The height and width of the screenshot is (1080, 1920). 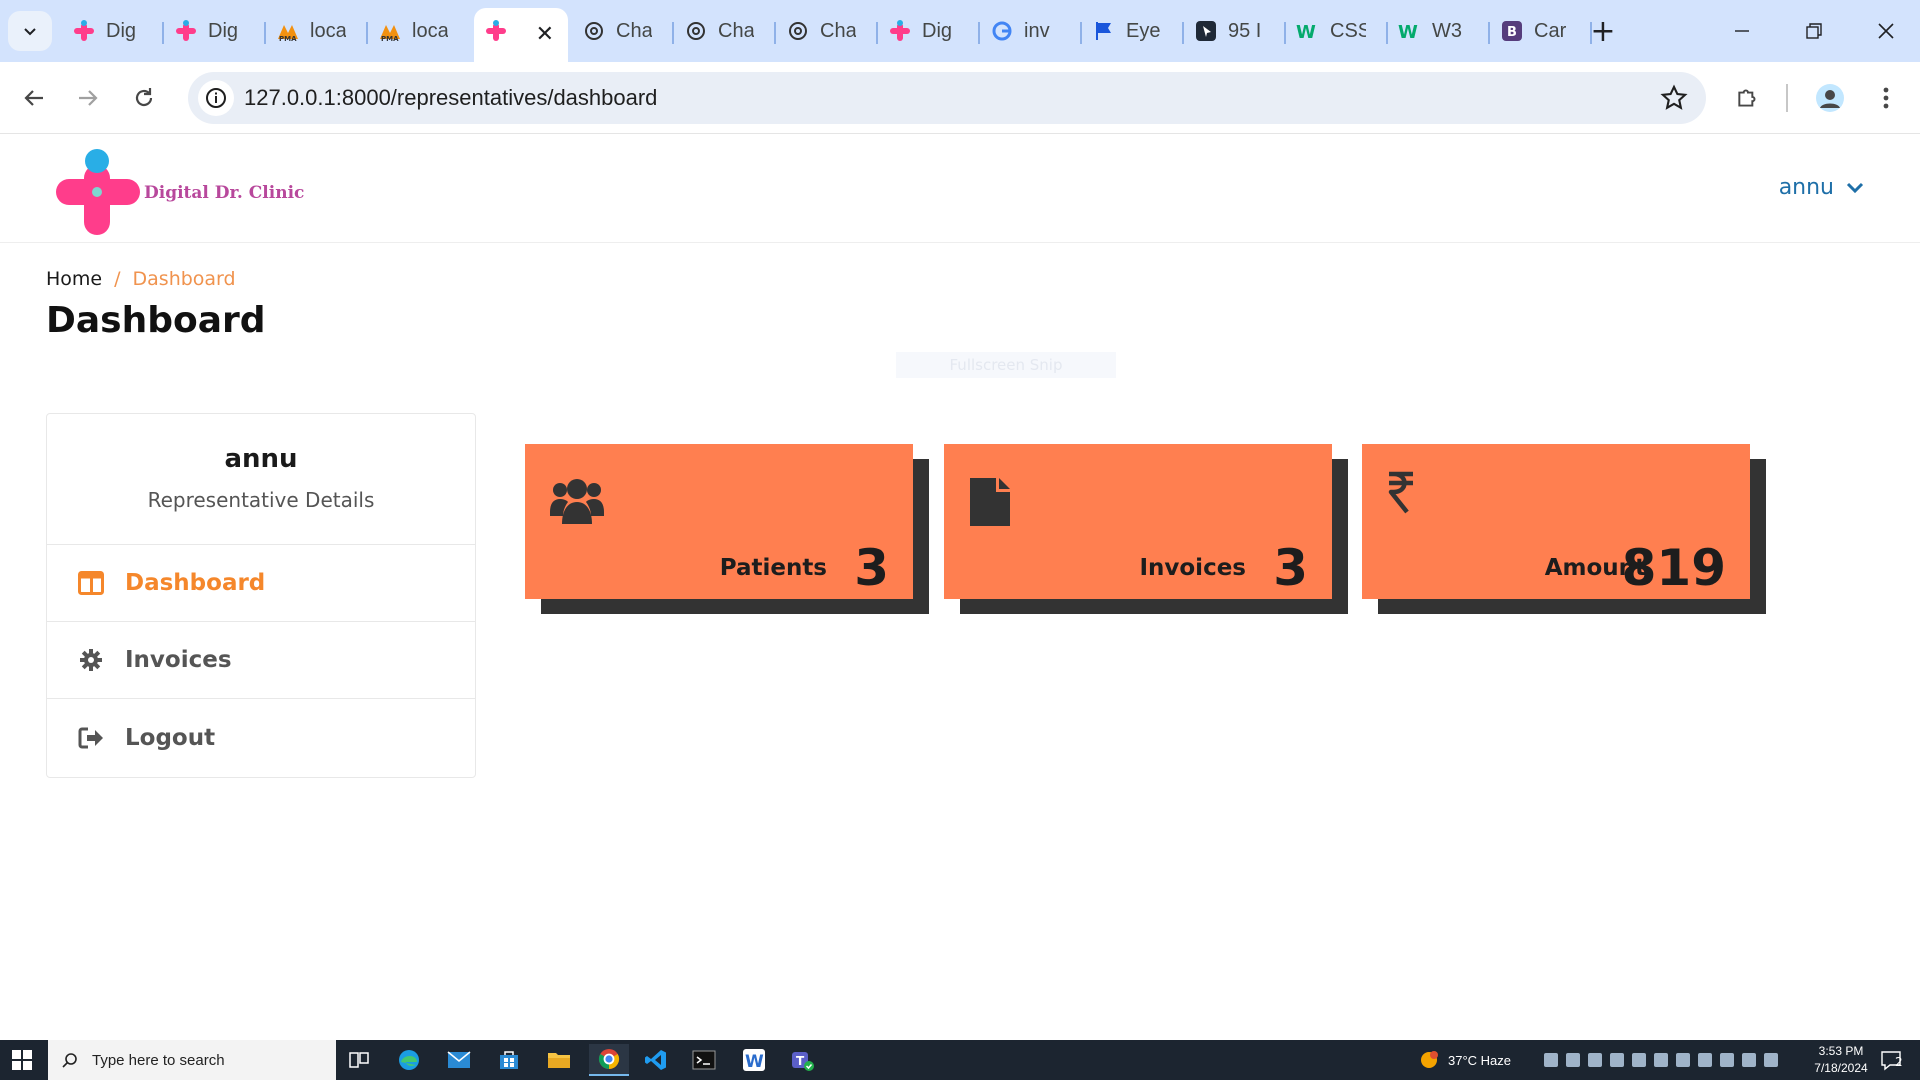 What do you see at coordinates (216, 98) in the screenshot?
I see `site-info-icon` at bounding box center [216, 98].